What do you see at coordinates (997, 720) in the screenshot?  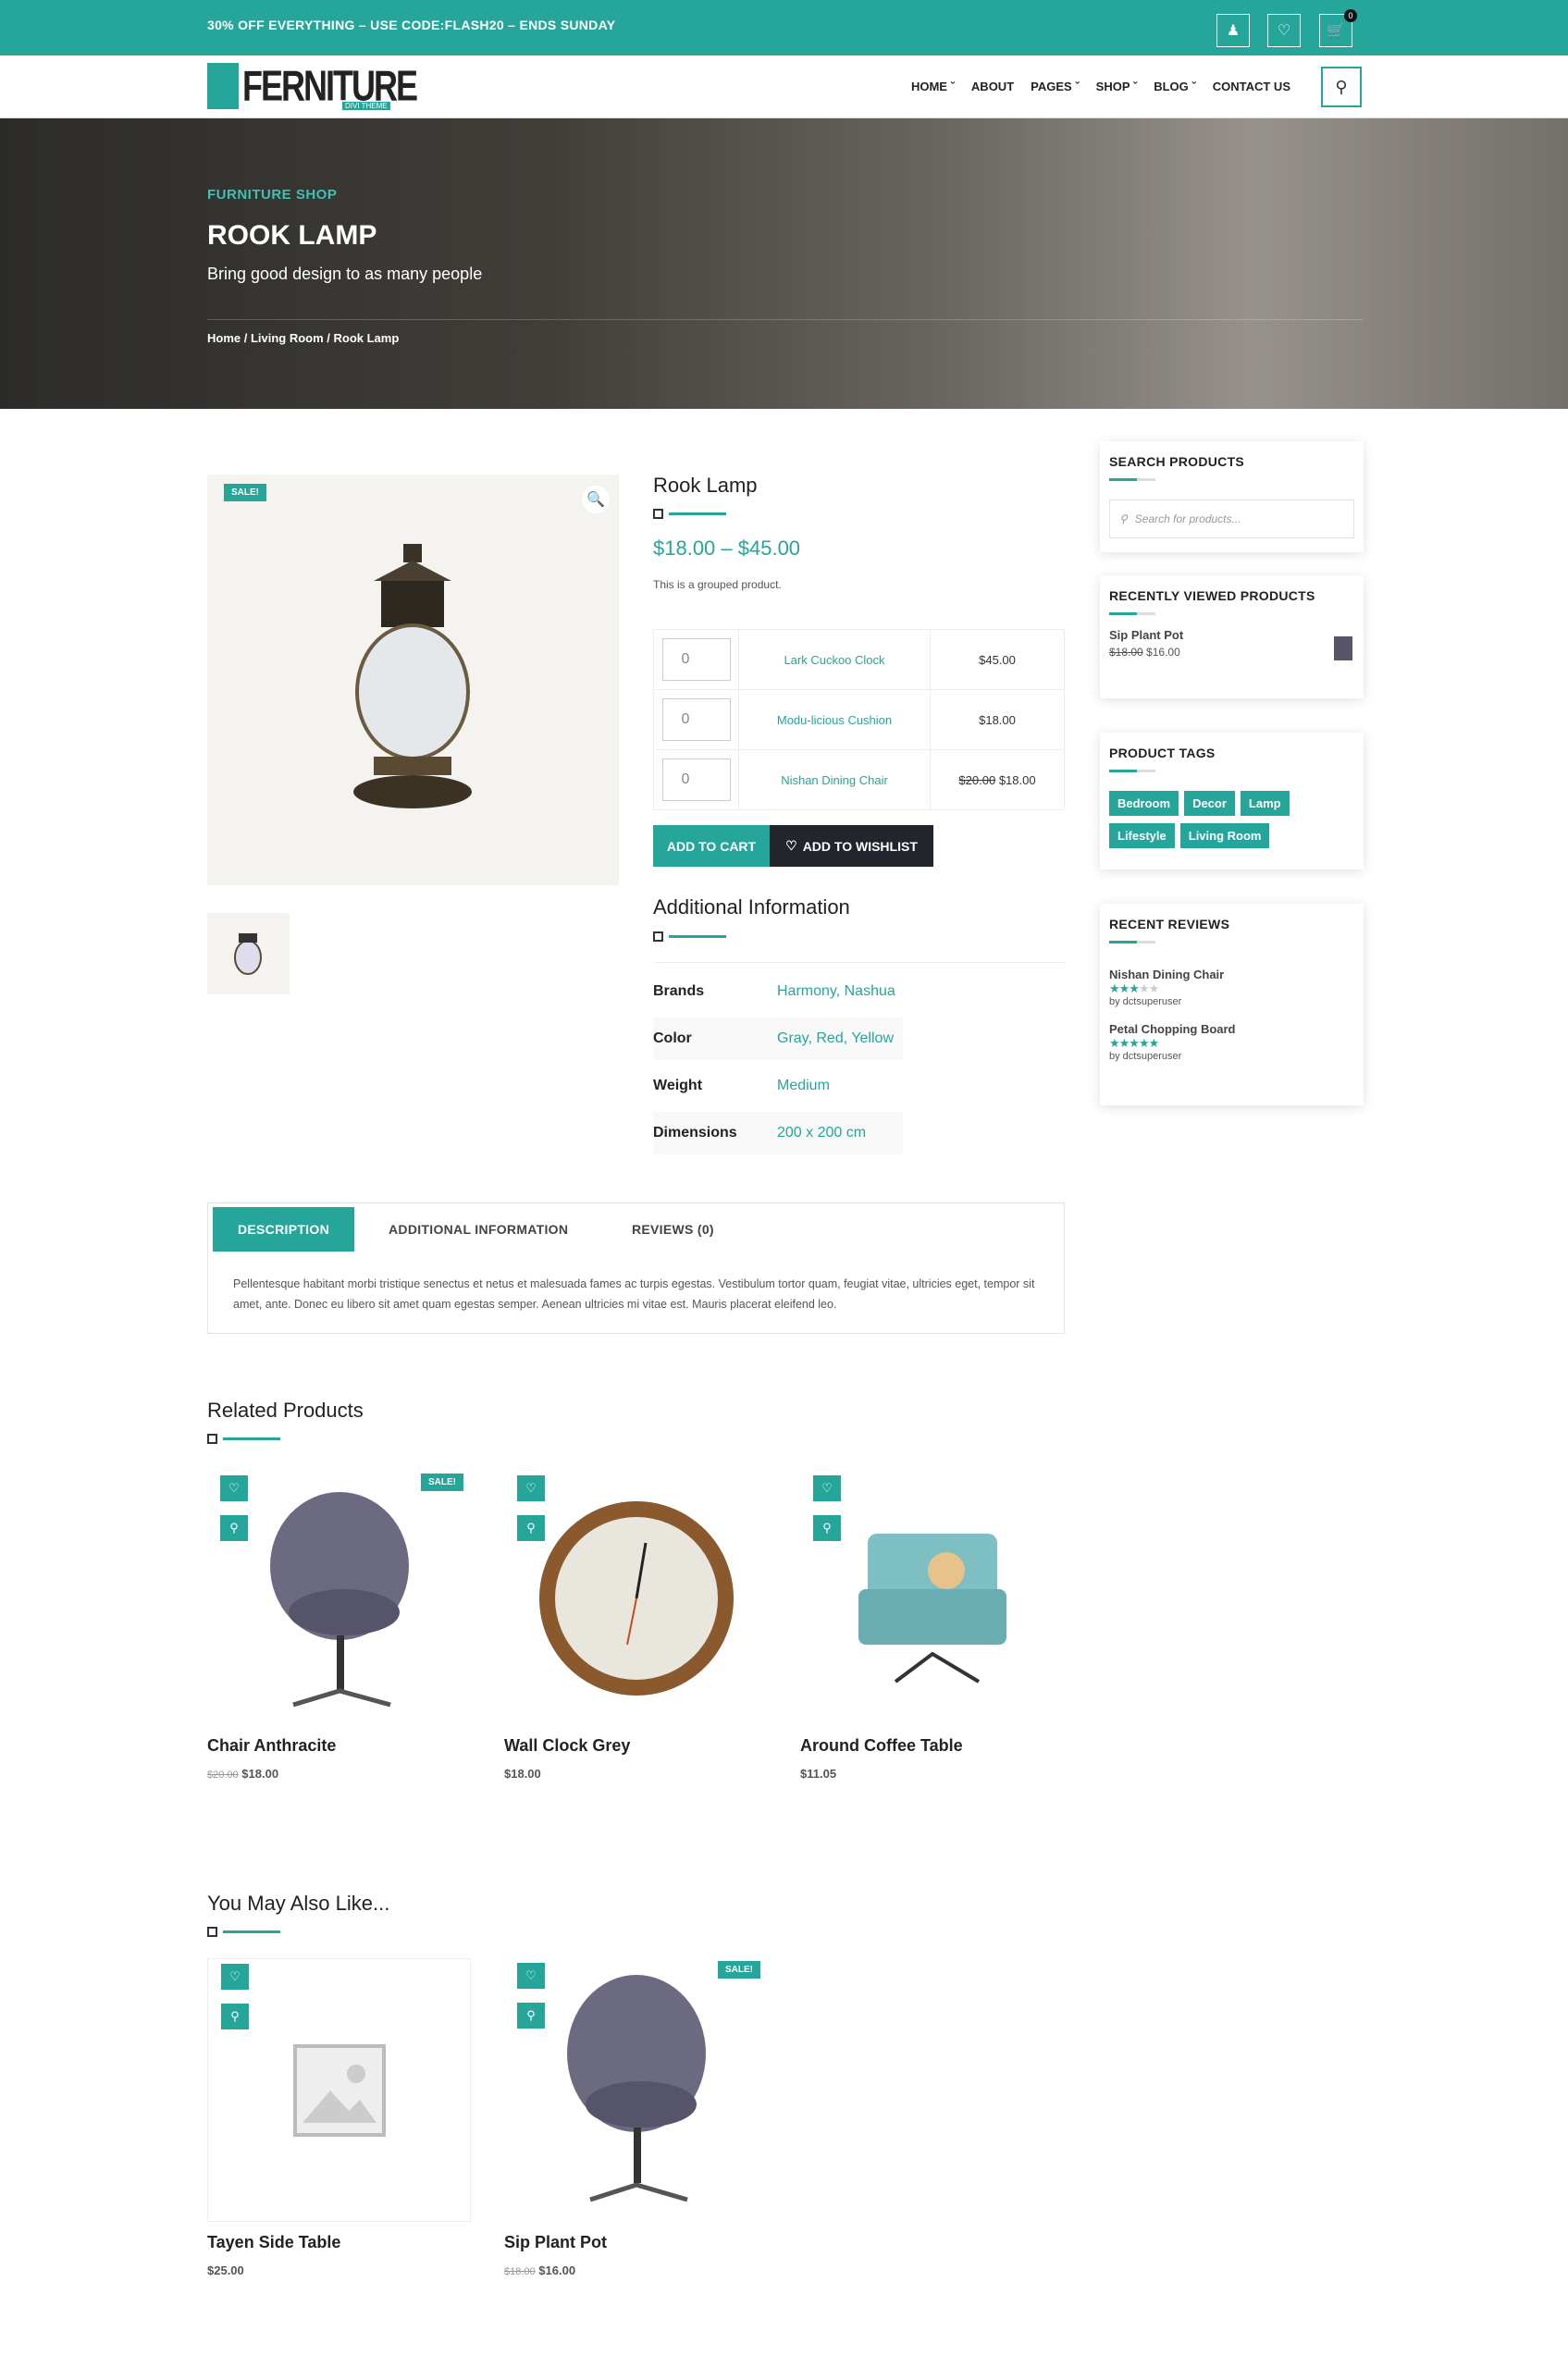 I see `grouped-item-price: $18.00` at bounding box center [997, 720].